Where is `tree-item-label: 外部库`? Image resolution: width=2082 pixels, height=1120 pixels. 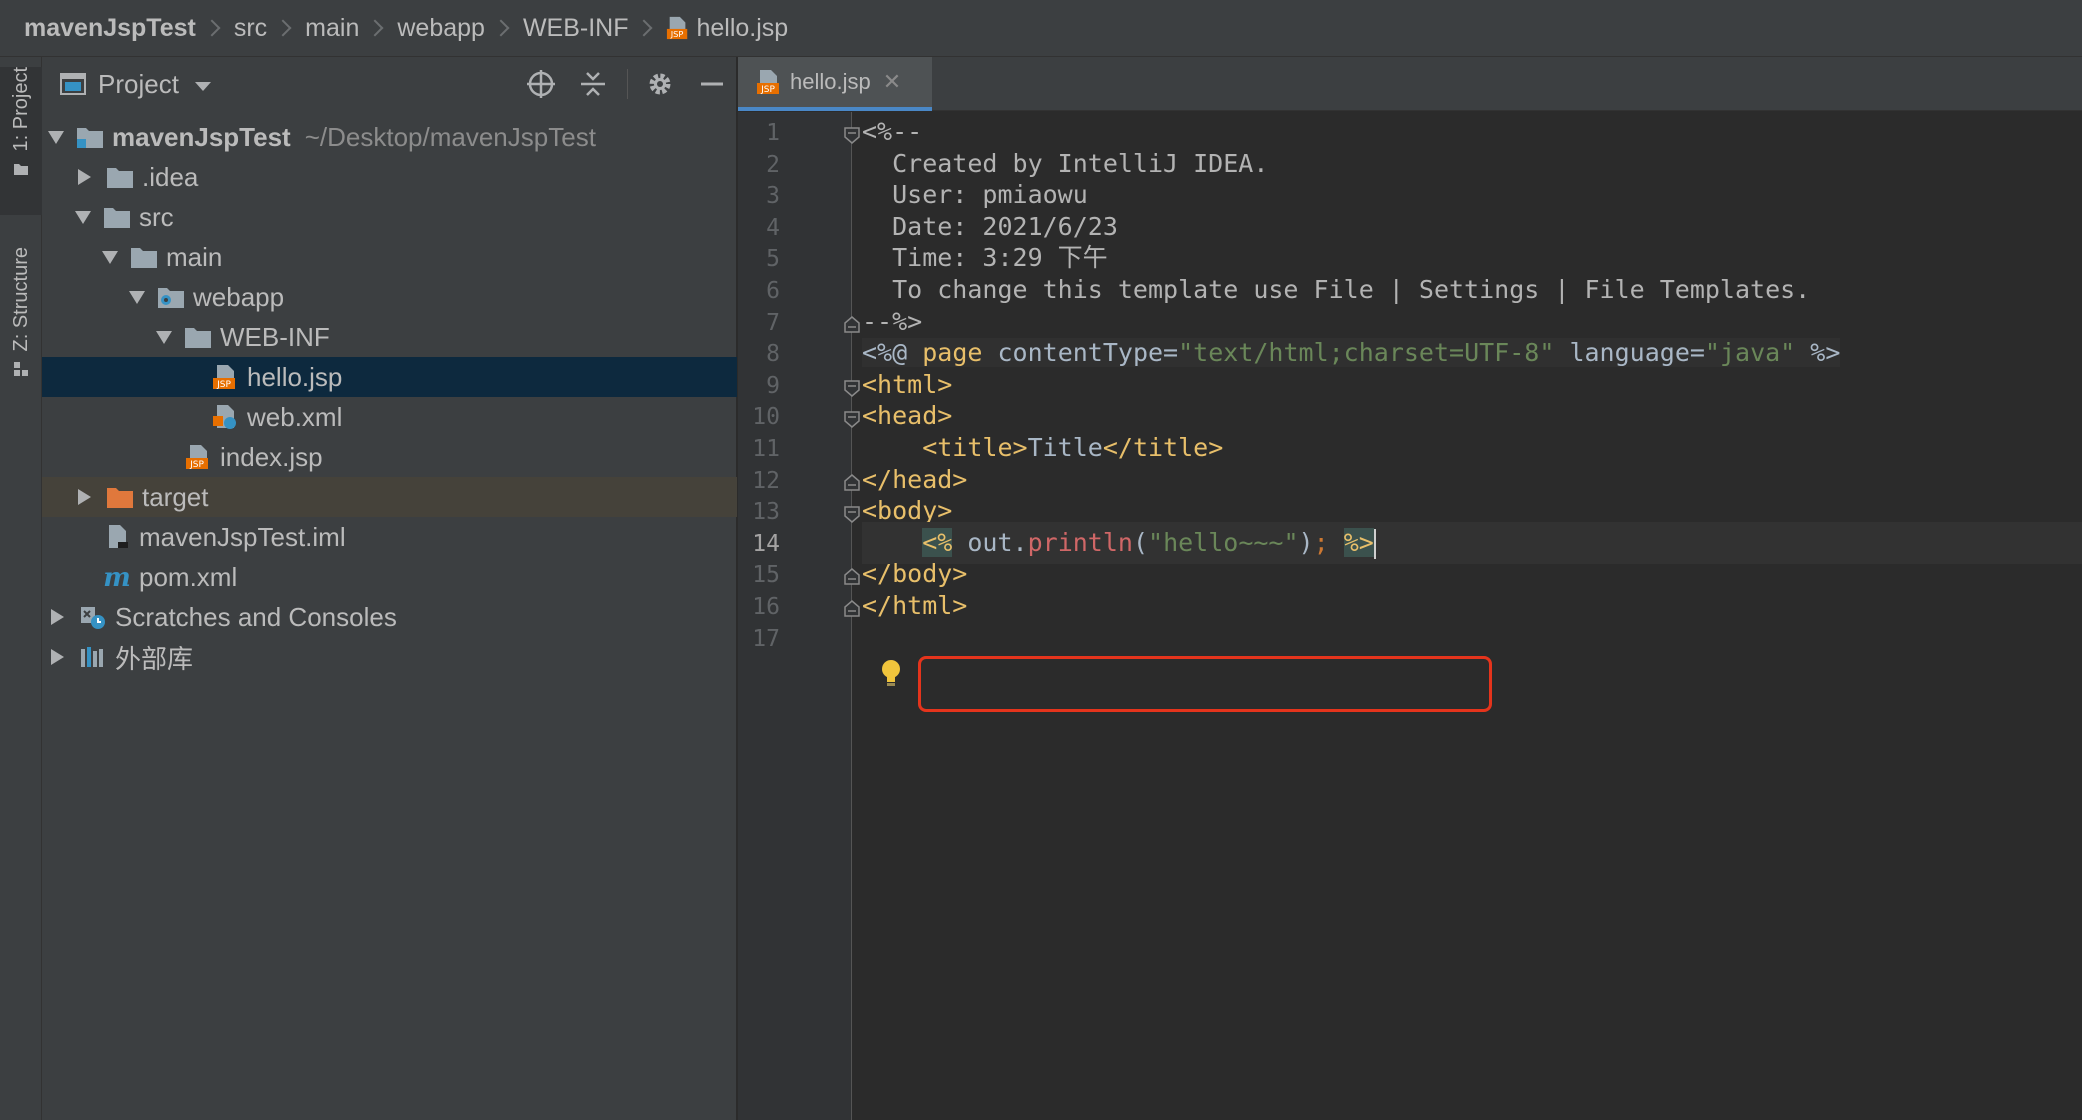
tree-item-label: 外部库 is located at coordinates (154, 658).